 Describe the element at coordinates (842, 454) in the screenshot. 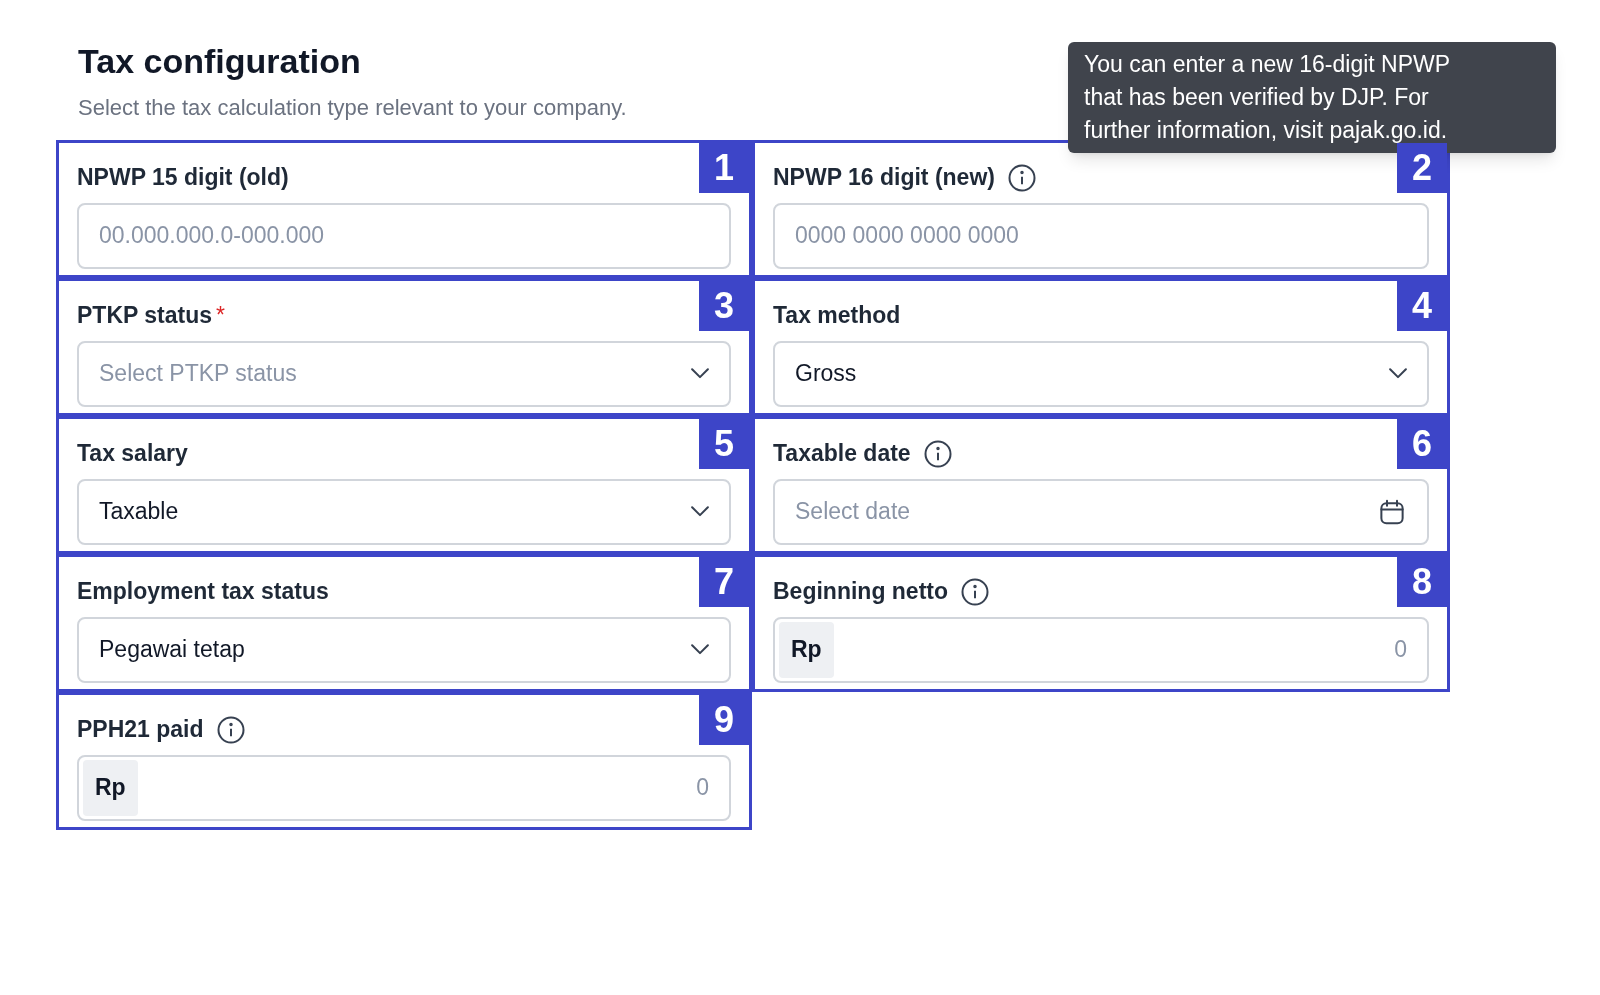

I see `field-label: Taxable date` at that location.